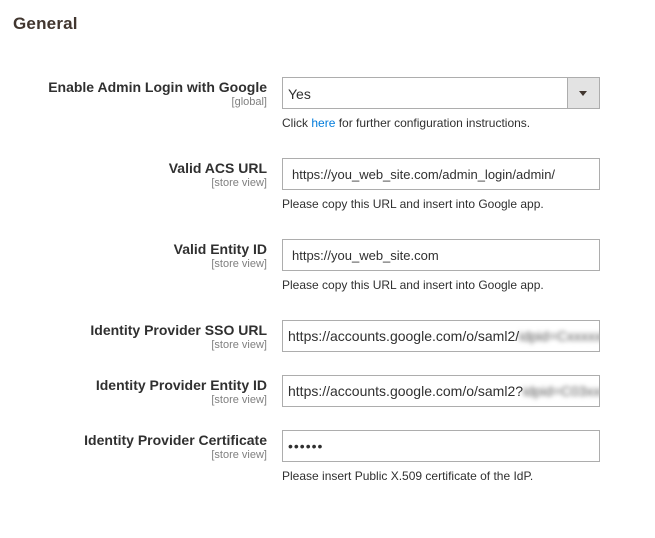  I want to click on label-group: Identity Provider SSO URL [store view], so click(137, 337).